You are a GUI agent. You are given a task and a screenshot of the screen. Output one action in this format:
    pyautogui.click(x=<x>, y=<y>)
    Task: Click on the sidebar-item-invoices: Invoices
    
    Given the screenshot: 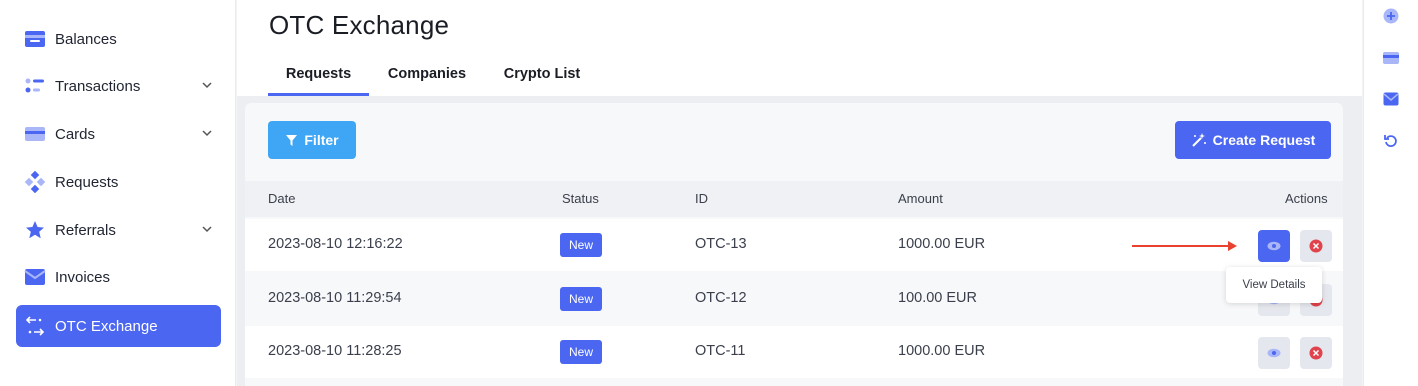 What is the action you would take?
    pyautogui.click(x=118, y=277)
    